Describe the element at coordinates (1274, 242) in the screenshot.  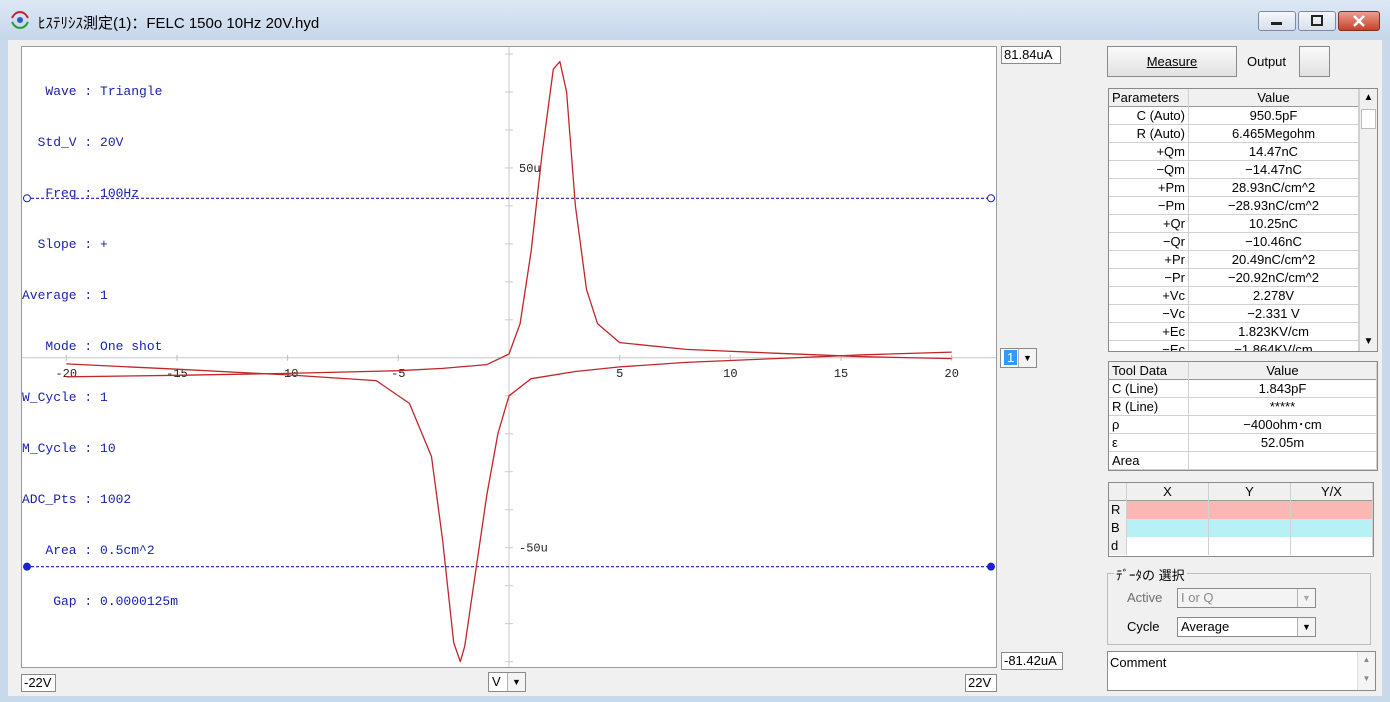
I see `table-cell: −10.46nC` at that location.